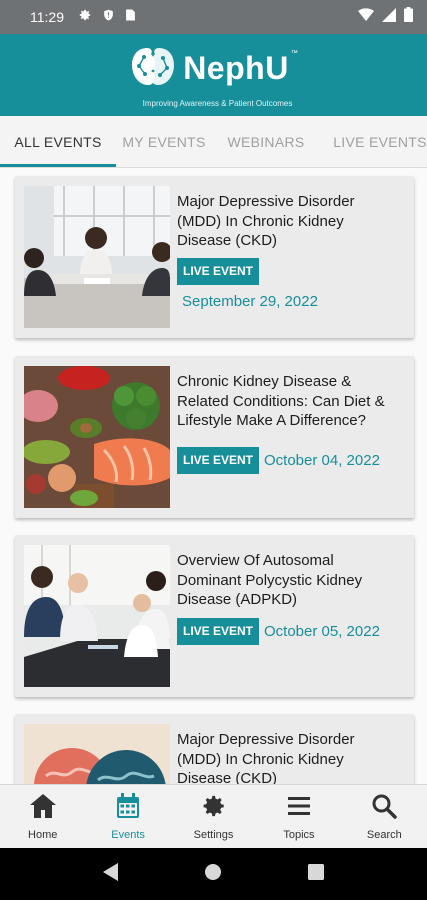 The width and height of the screenshot is (427, 900). I want to click on status-time: 11:29, so click(47, 17).